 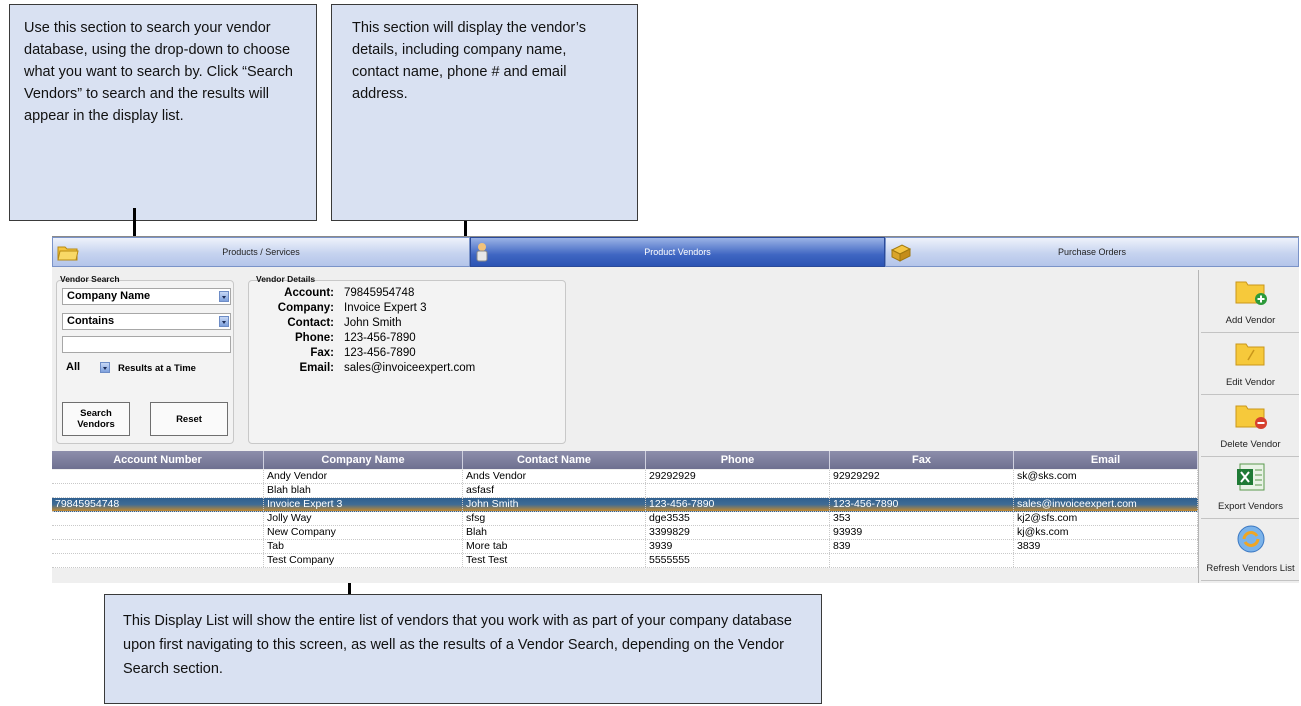 I want to click on tab-products-services-label: Products / Services, so click(x=261, y=252).